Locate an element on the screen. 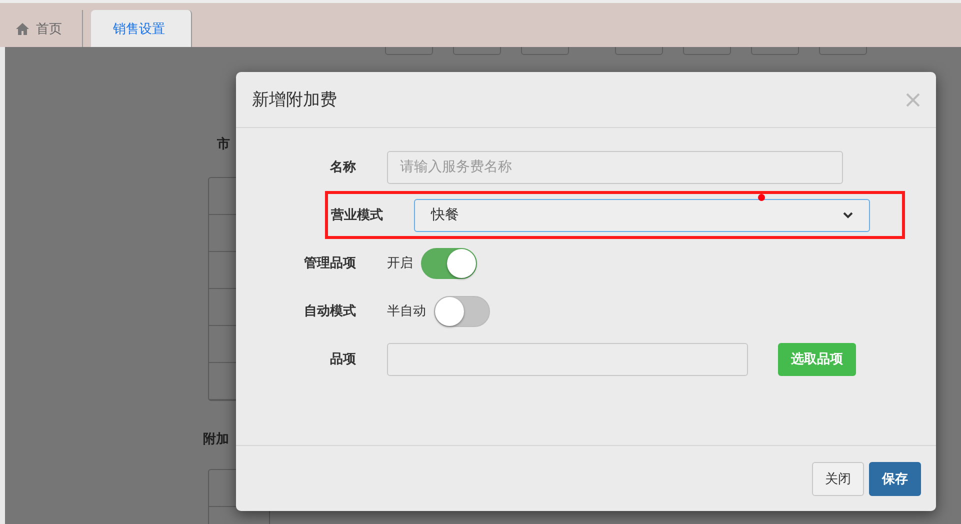  save-button: 保存 is located at coordinates (895, 479).